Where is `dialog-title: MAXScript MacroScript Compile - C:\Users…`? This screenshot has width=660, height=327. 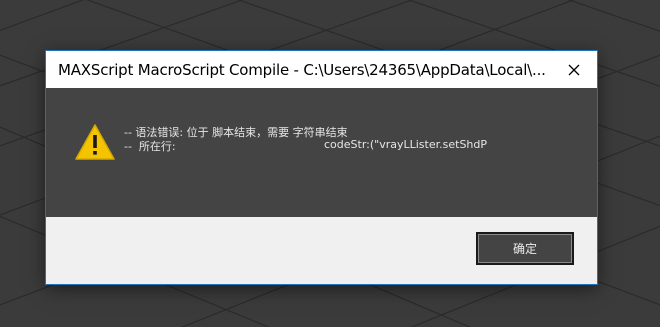 dialog-title: MAXScript MacroScript Compile - C:\Users… is located at coordinates (302, 70).